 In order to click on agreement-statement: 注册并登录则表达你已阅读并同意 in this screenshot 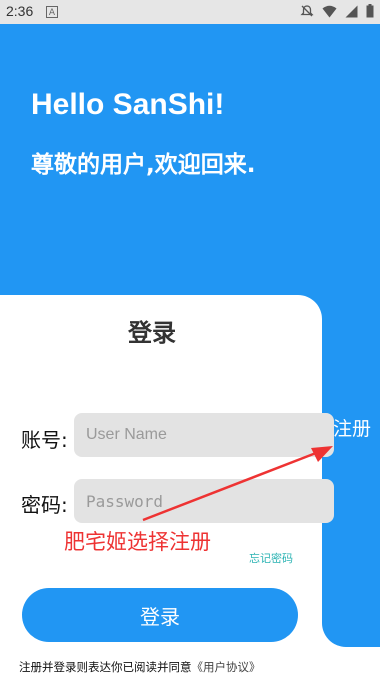, I will do `click(105, 667)`.